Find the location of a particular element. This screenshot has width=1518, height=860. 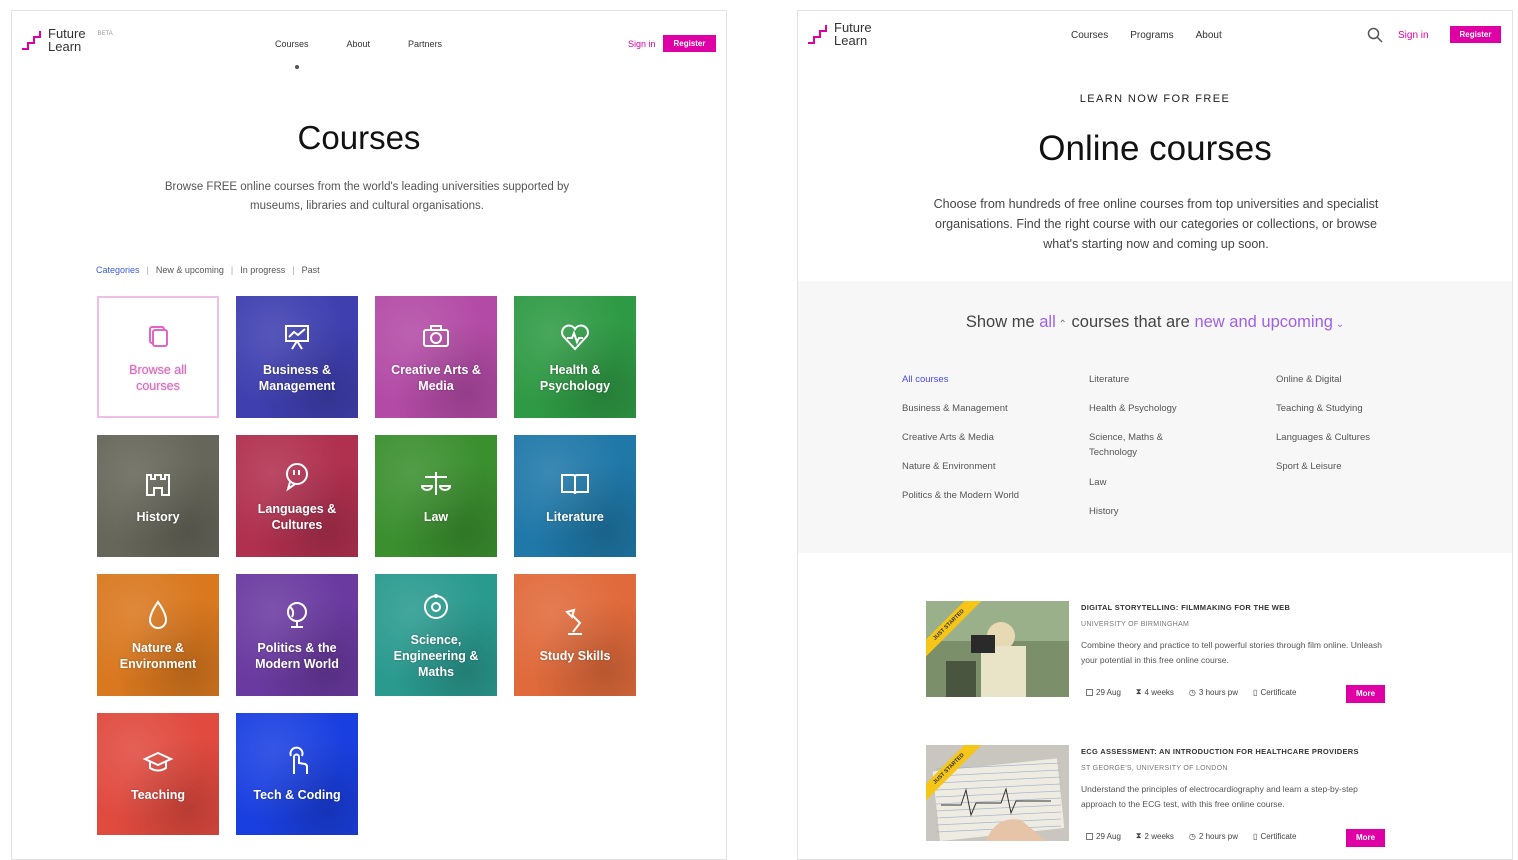

nav-programs: Programs is located at coordinates (1151, 35).